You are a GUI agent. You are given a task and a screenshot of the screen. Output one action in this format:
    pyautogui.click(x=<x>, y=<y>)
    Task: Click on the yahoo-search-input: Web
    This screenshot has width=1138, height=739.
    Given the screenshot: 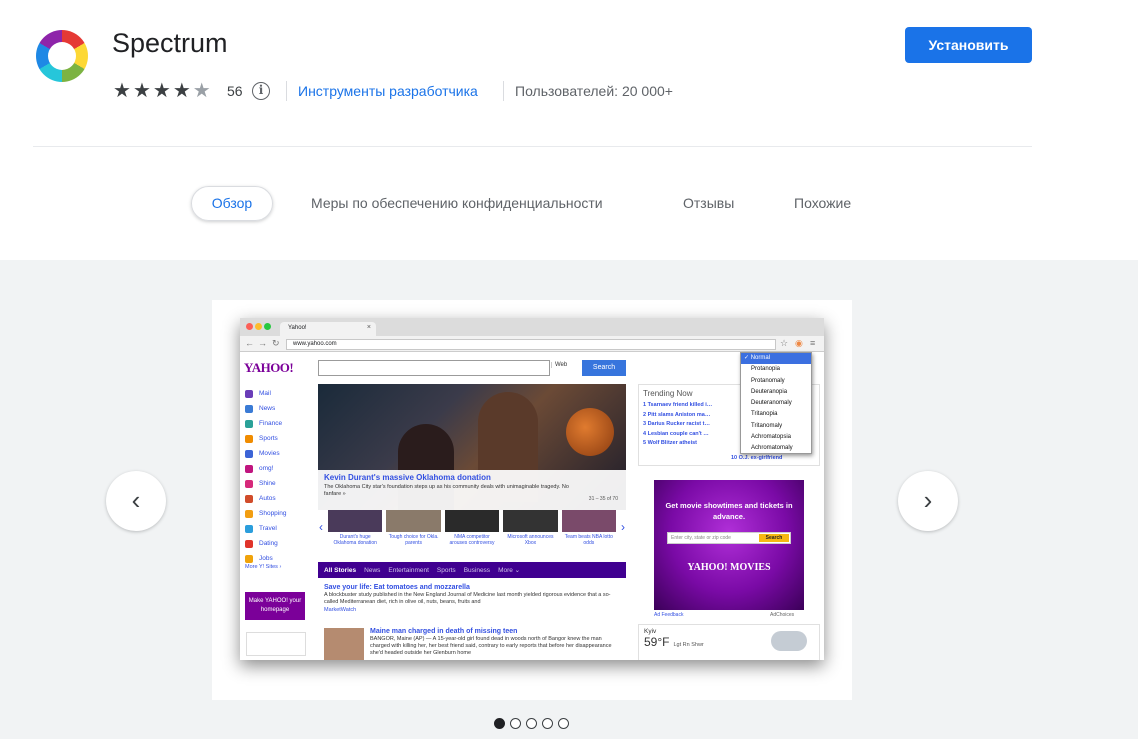 What is the action you would take?
    pyautogui.click(x=442, y=368)
    